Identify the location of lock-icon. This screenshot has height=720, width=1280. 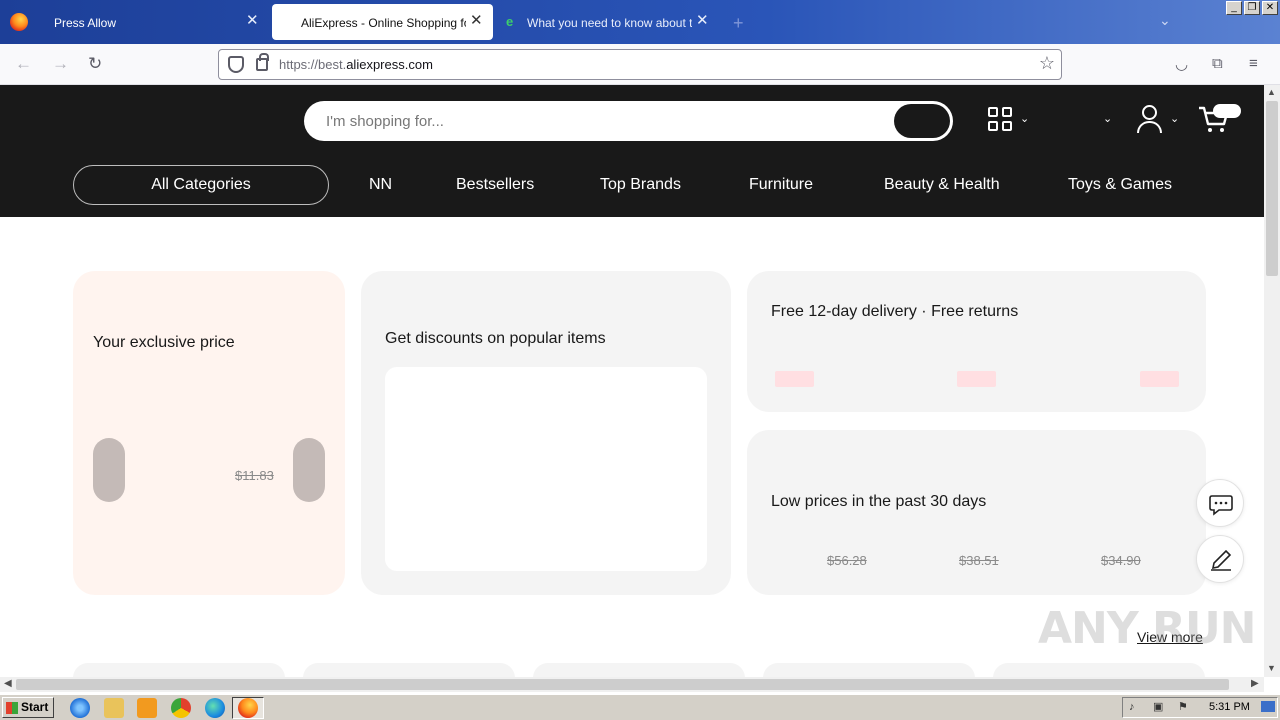
(262, 62).